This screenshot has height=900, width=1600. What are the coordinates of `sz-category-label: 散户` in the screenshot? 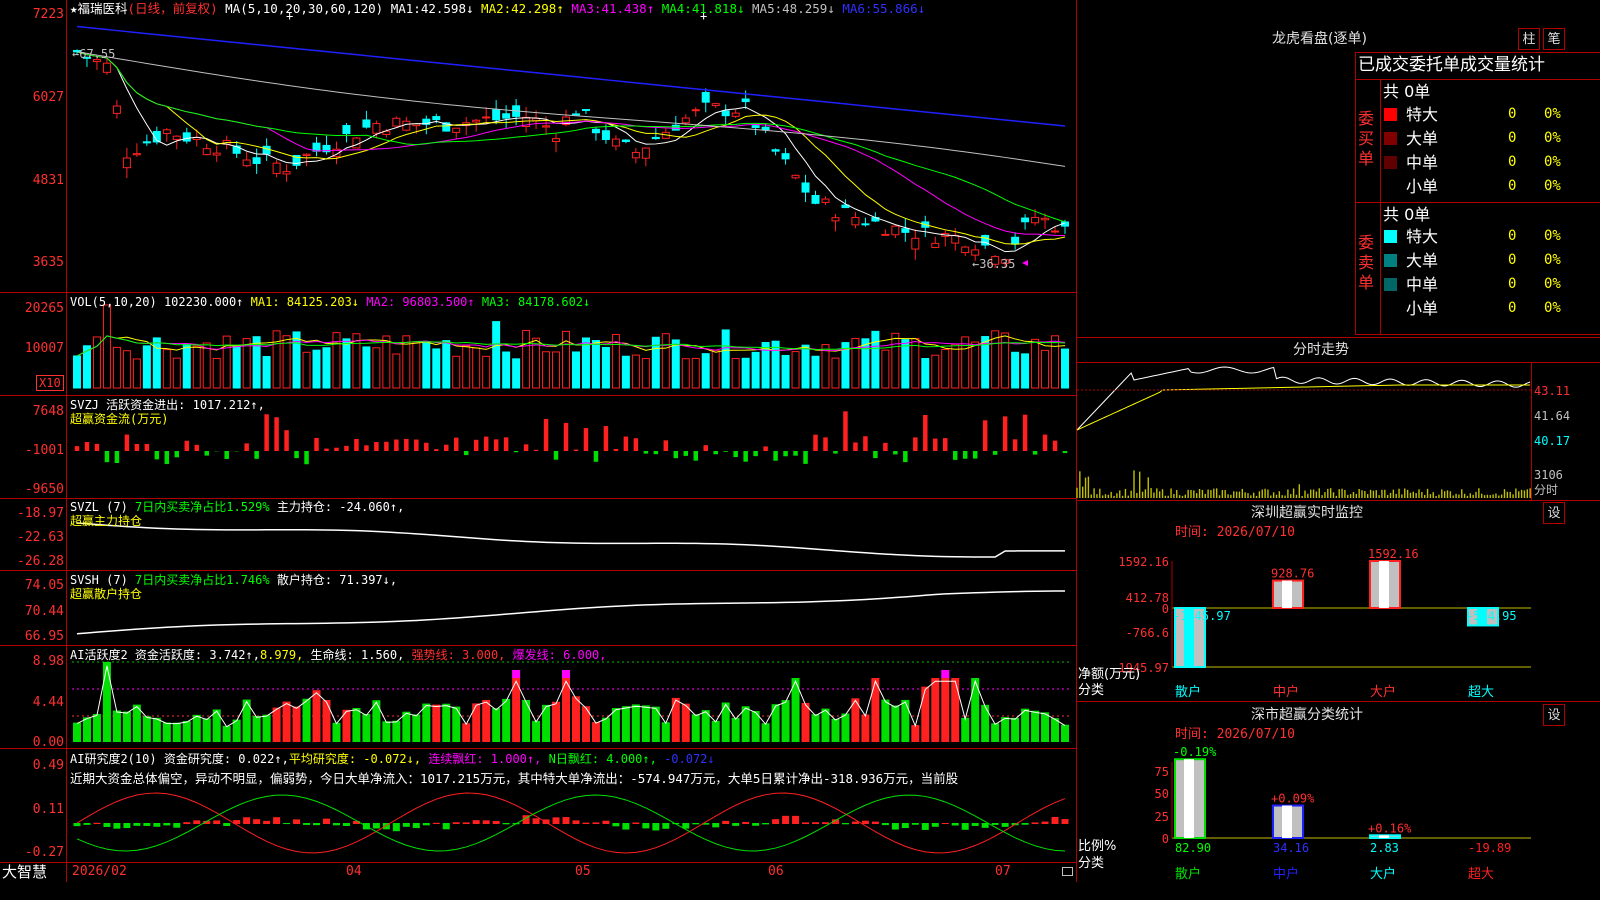 It's located at (1188, 692).